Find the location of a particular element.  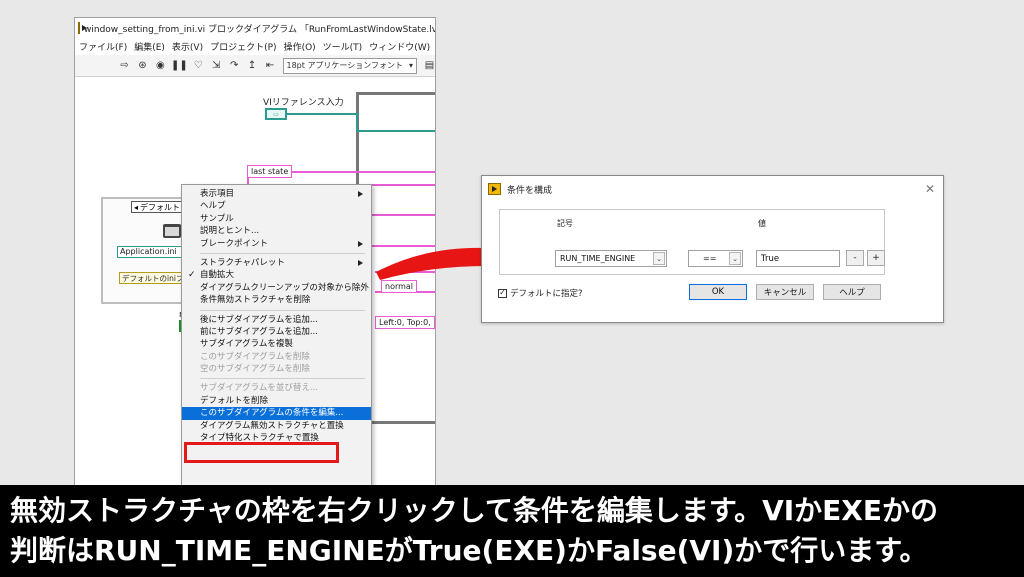

caption-line-1: 無効ストラクチャの枠を右クリックして条件を編集します。VIかEXEかの is located at coordinates (474, 510).